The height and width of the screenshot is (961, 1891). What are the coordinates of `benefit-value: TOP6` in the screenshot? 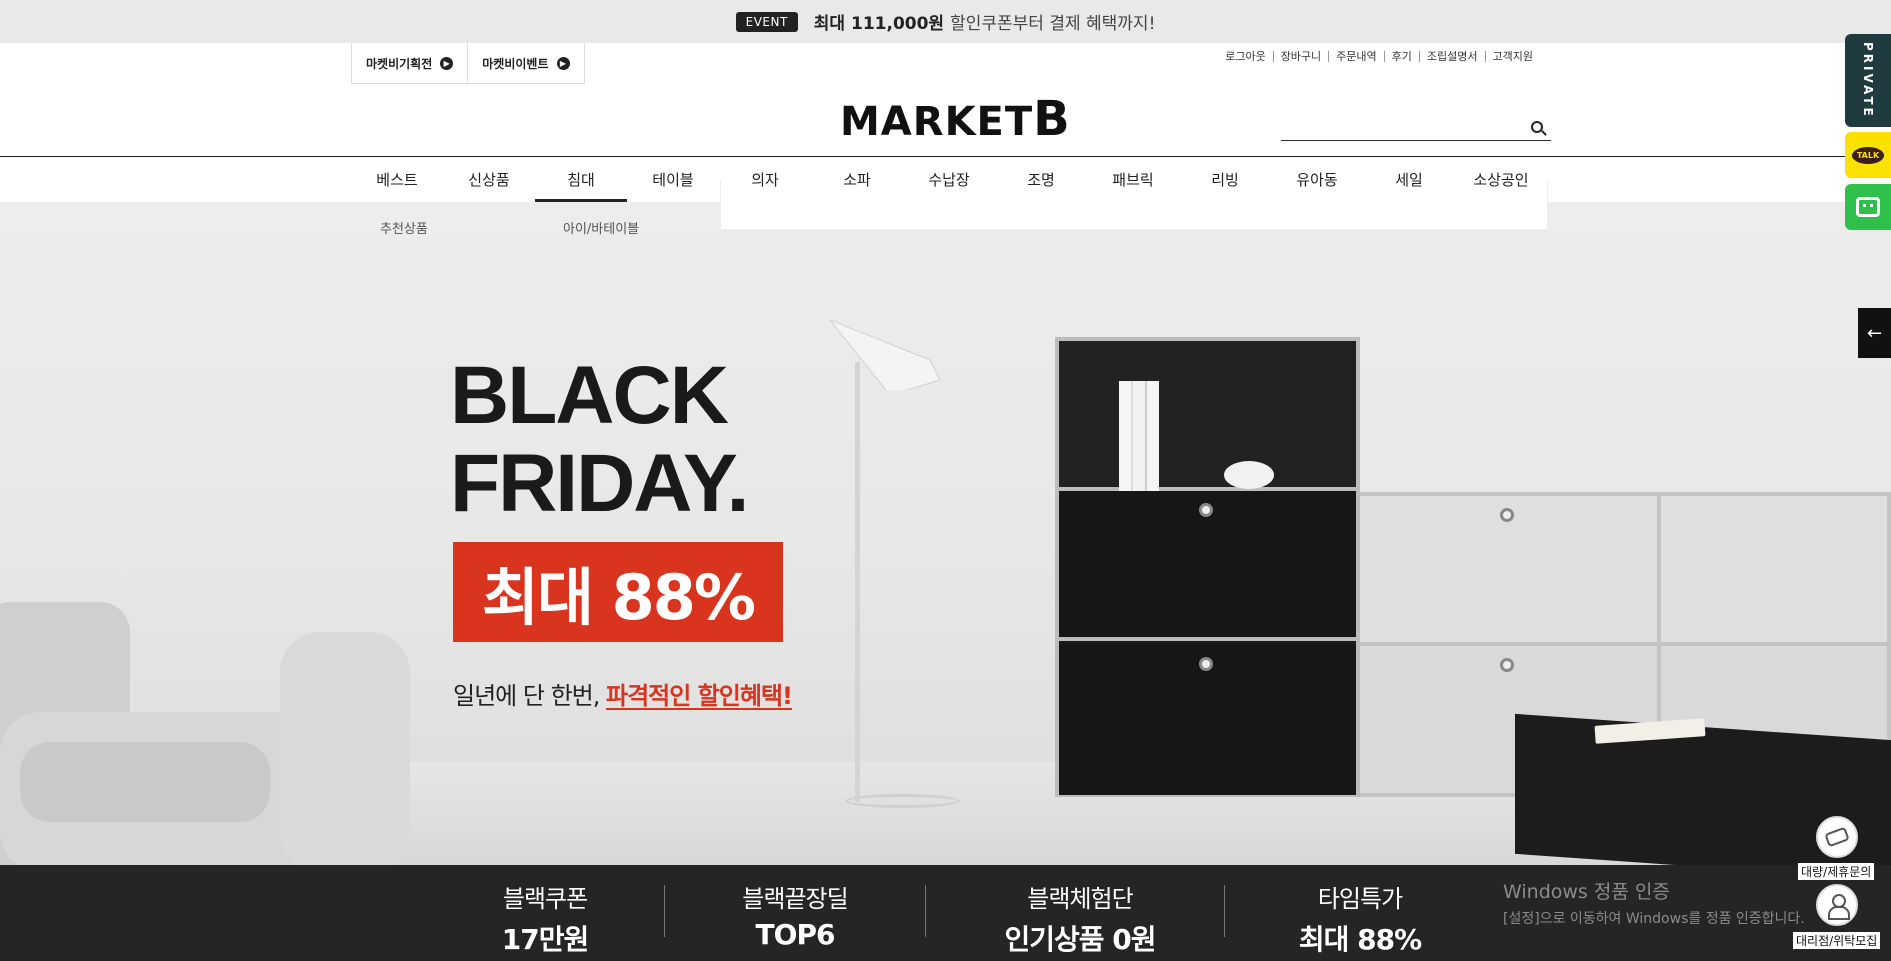 It's located at (795, 934).